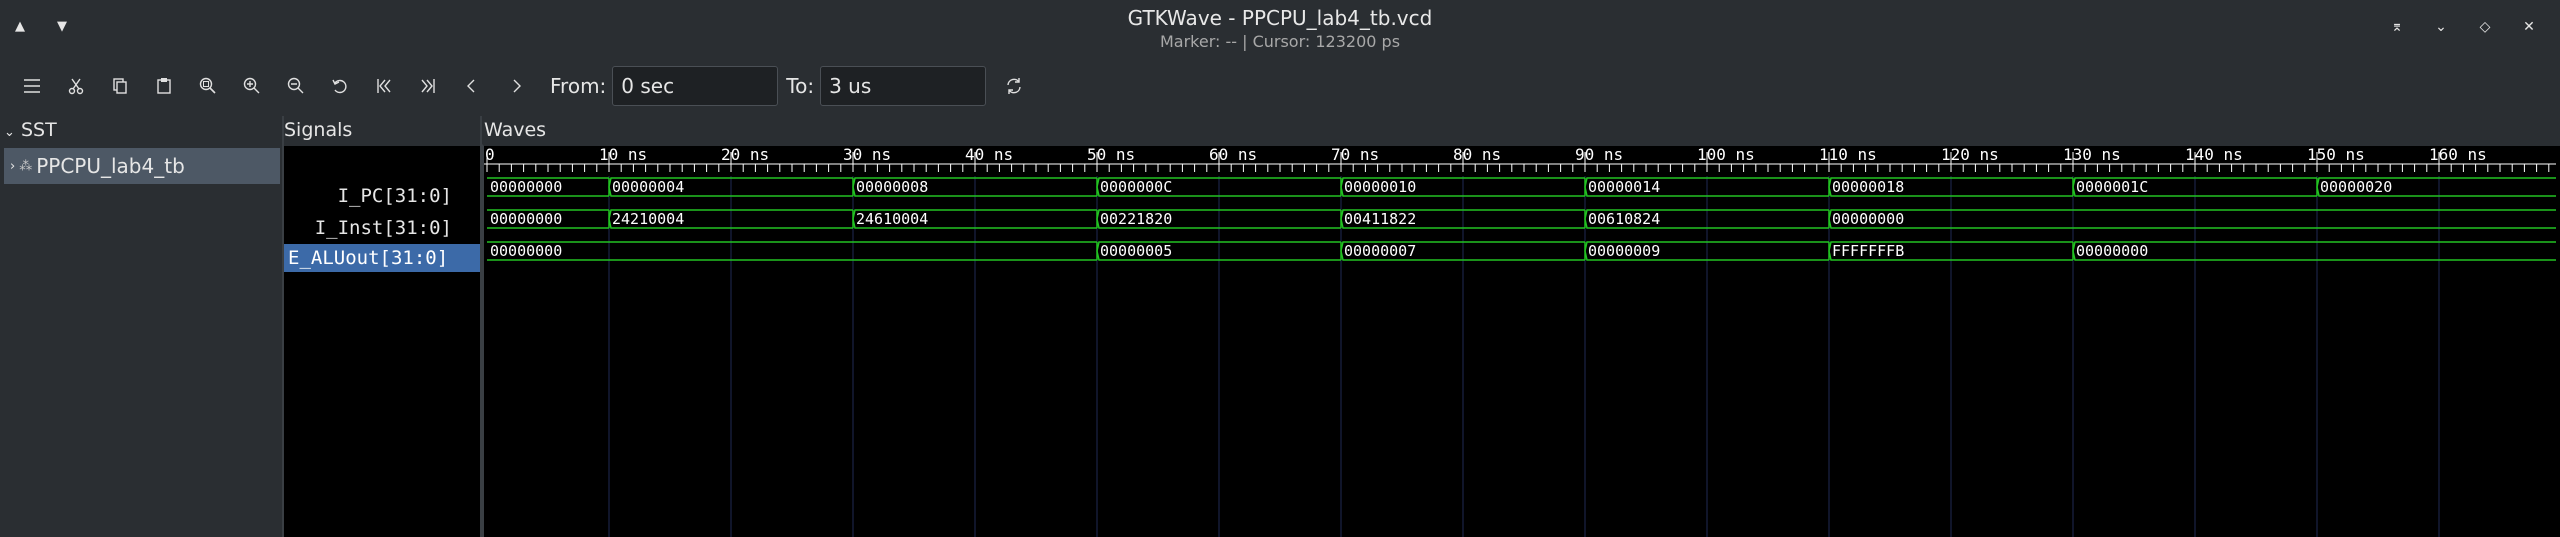 The width and height of the screenshot is (2560, 537). I want to click on signals-pane: I_PC[31:0] I_Inst[31:0] E_ALUout[31:0], so click(382, 341).